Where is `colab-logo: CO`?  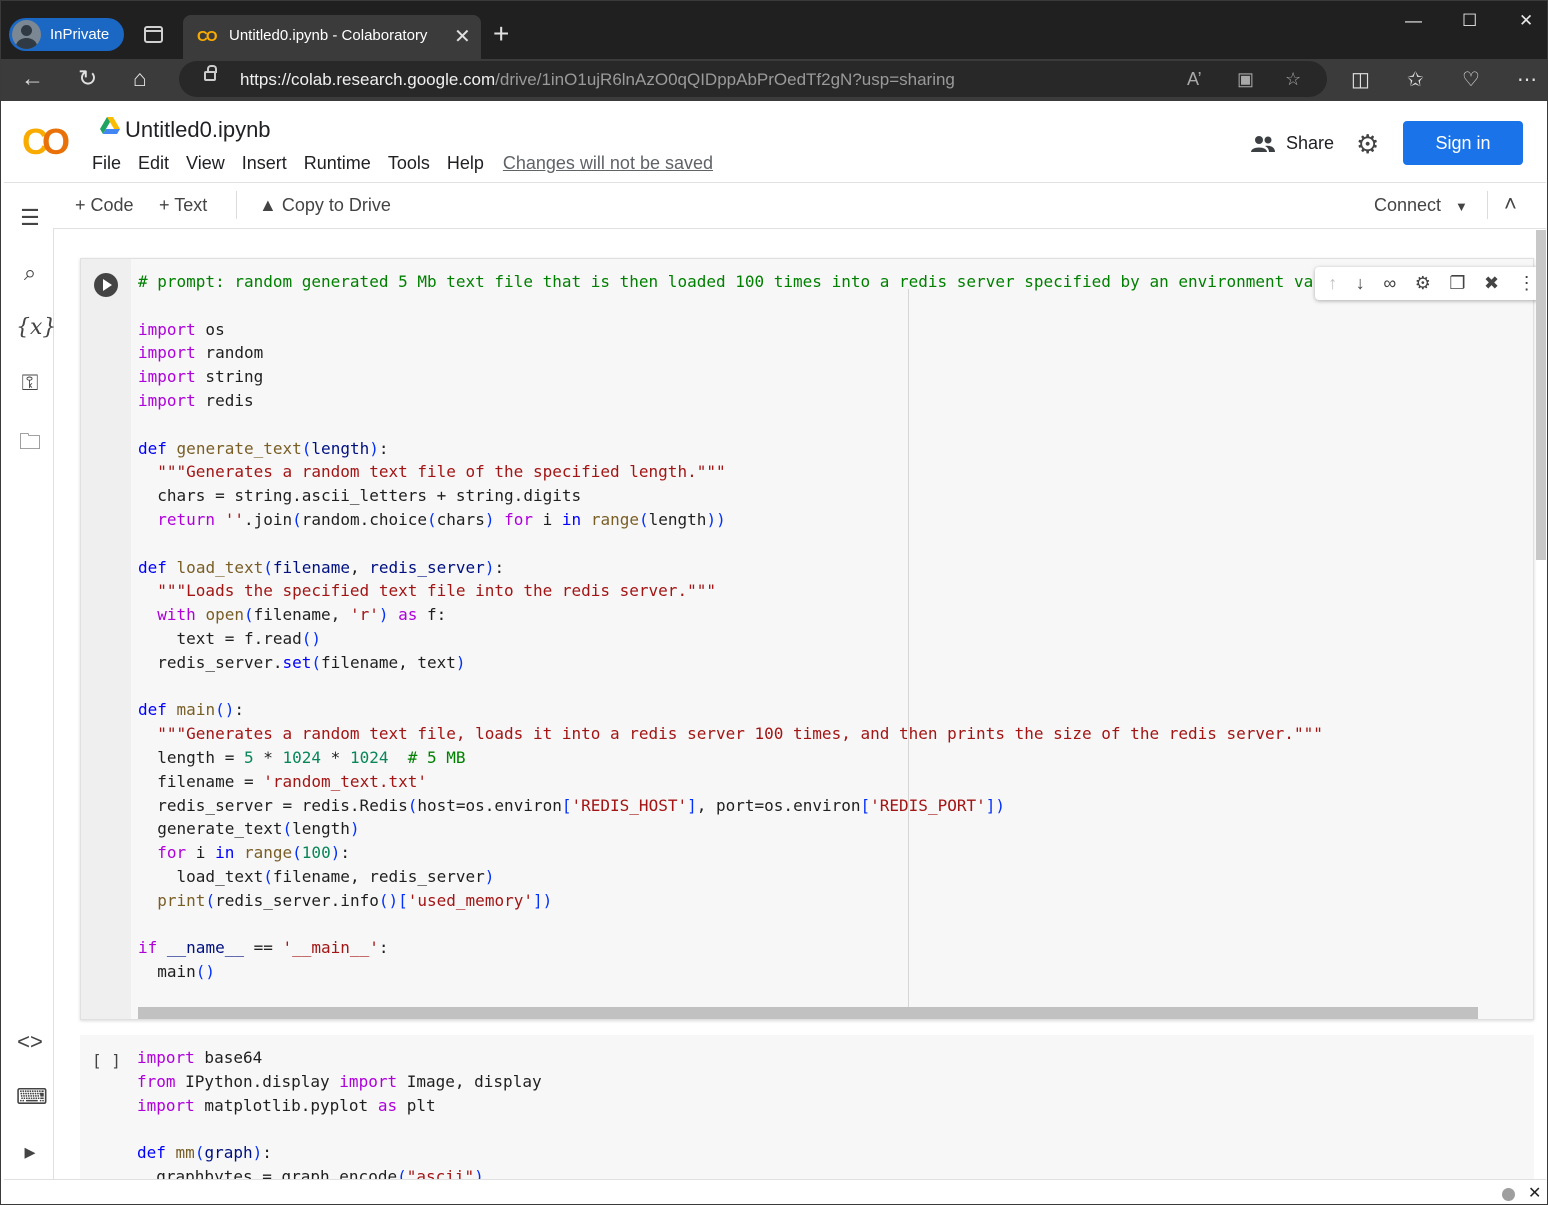
colab-logo: CO is located at coordinates (46, 142).